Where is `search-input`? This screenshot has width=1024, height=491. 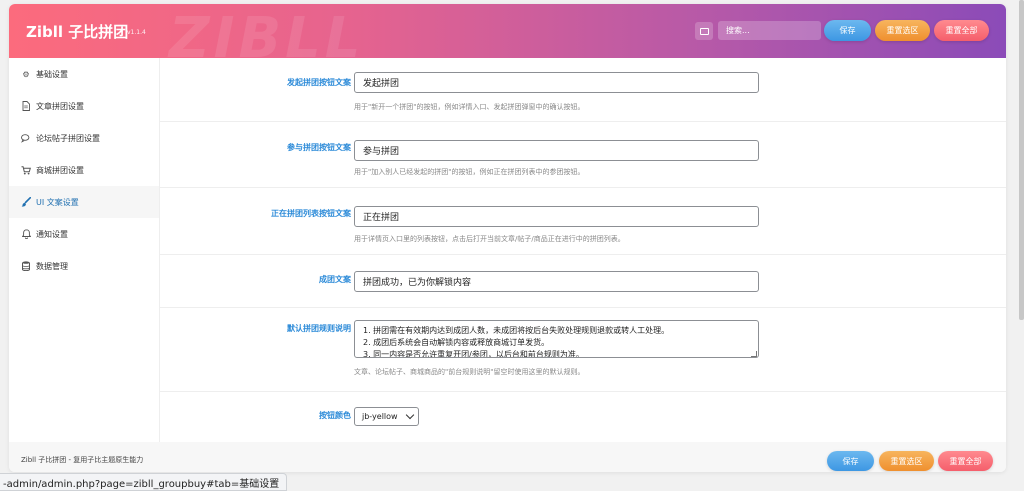 search-input is located at coordinates (769, 30).